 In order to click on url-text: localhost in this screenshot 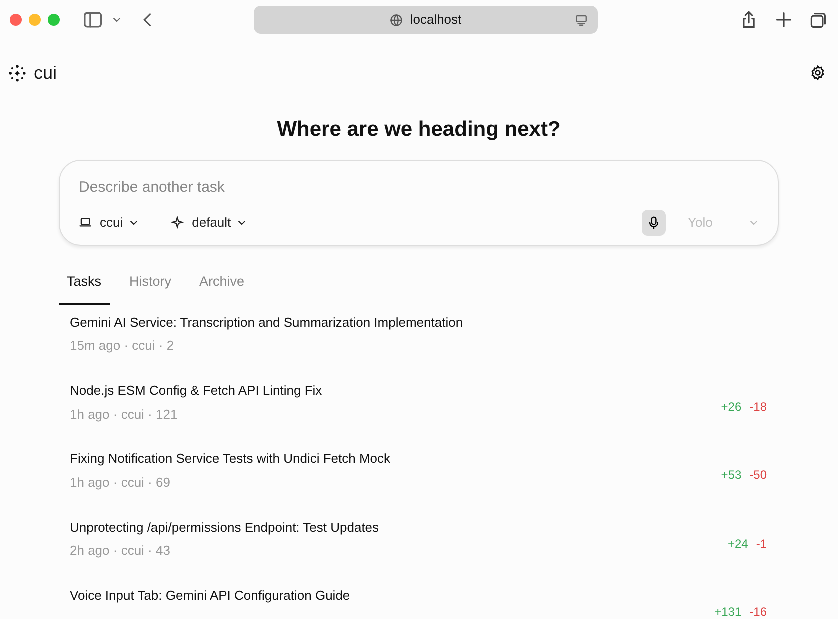, I will do `click(436, 20)`.